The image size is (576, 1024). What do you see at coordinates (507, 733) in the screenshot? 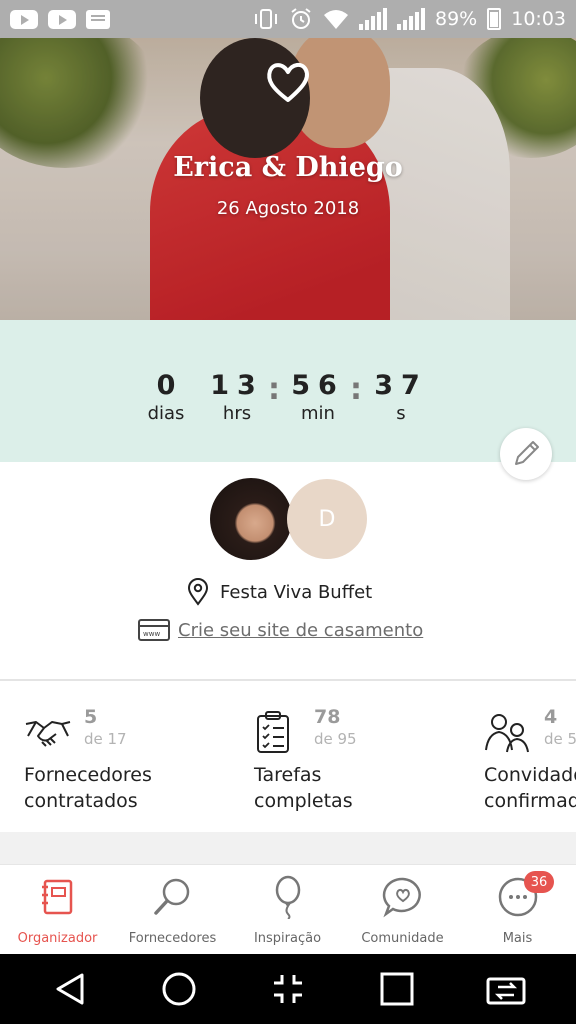
I see `guests-icon` at bounding box center [507, 733].